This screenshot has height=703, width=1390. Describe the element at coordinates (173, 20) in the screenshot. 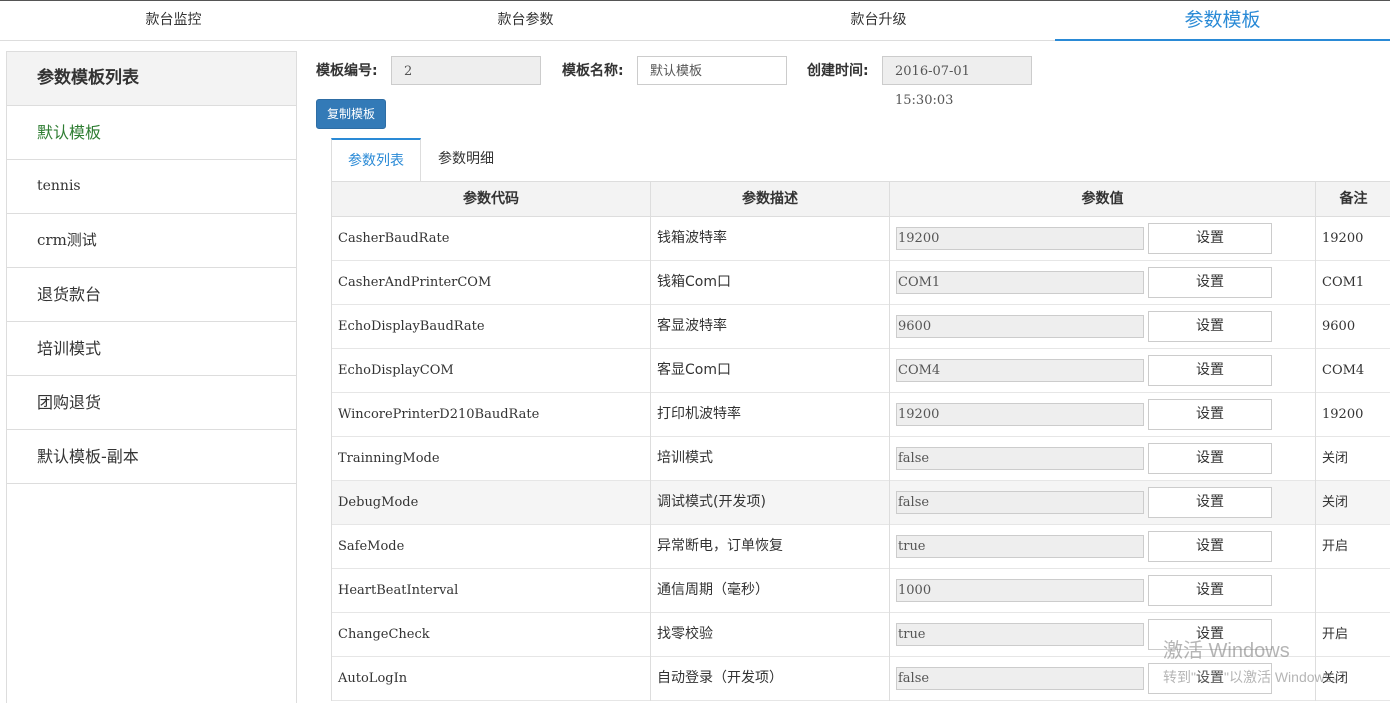

I see `tab-monitor: 款台监控` at that location.